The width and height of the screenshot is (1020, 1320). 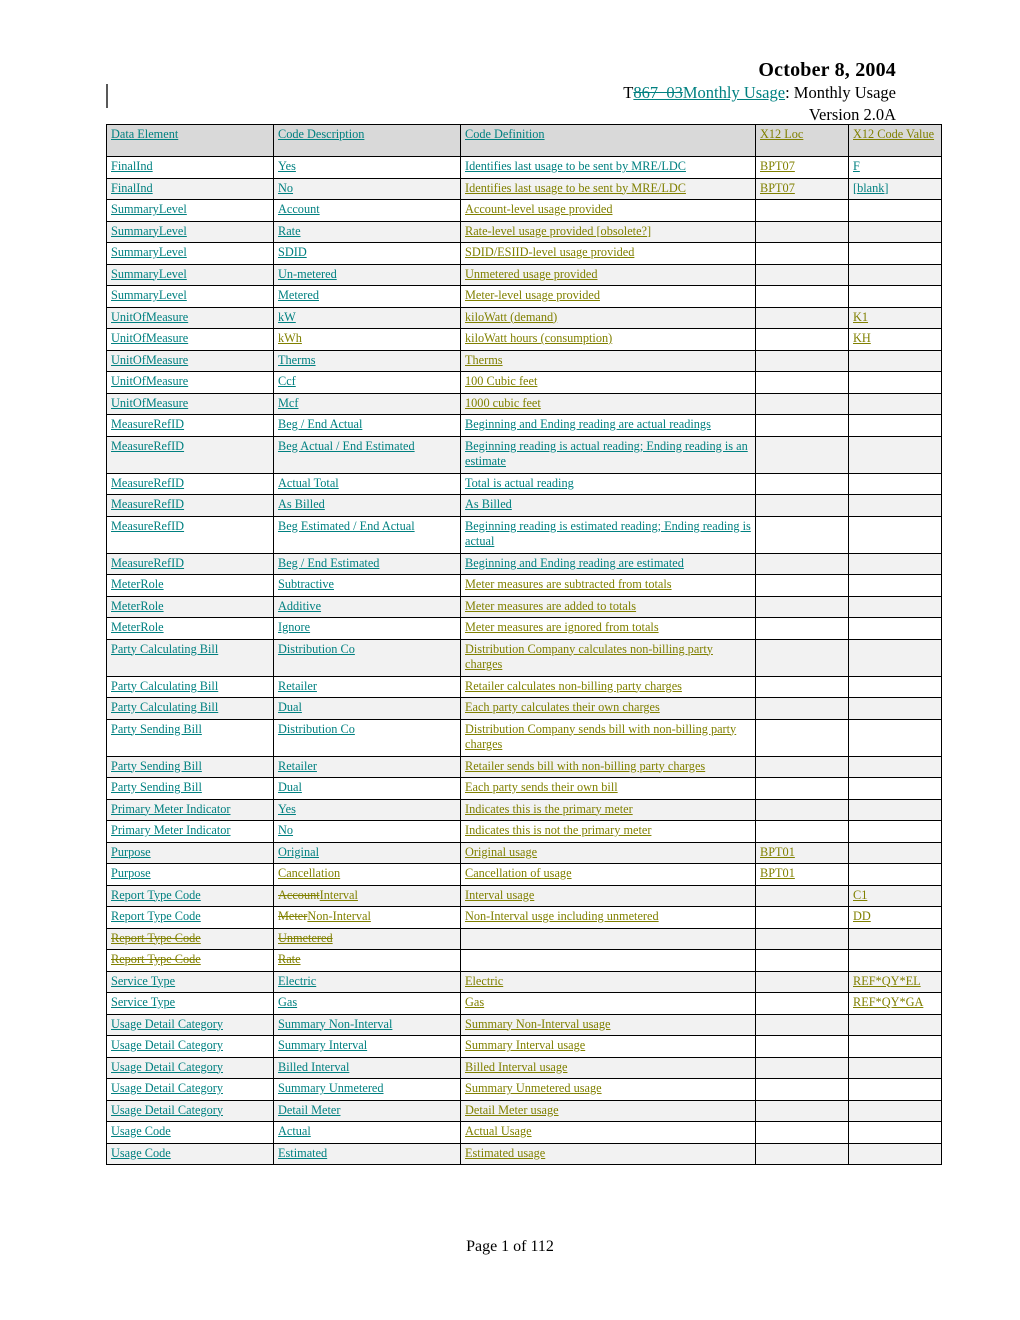 I want to click on cell-text: UnitOfMeasure, so click(x=150, y=316).